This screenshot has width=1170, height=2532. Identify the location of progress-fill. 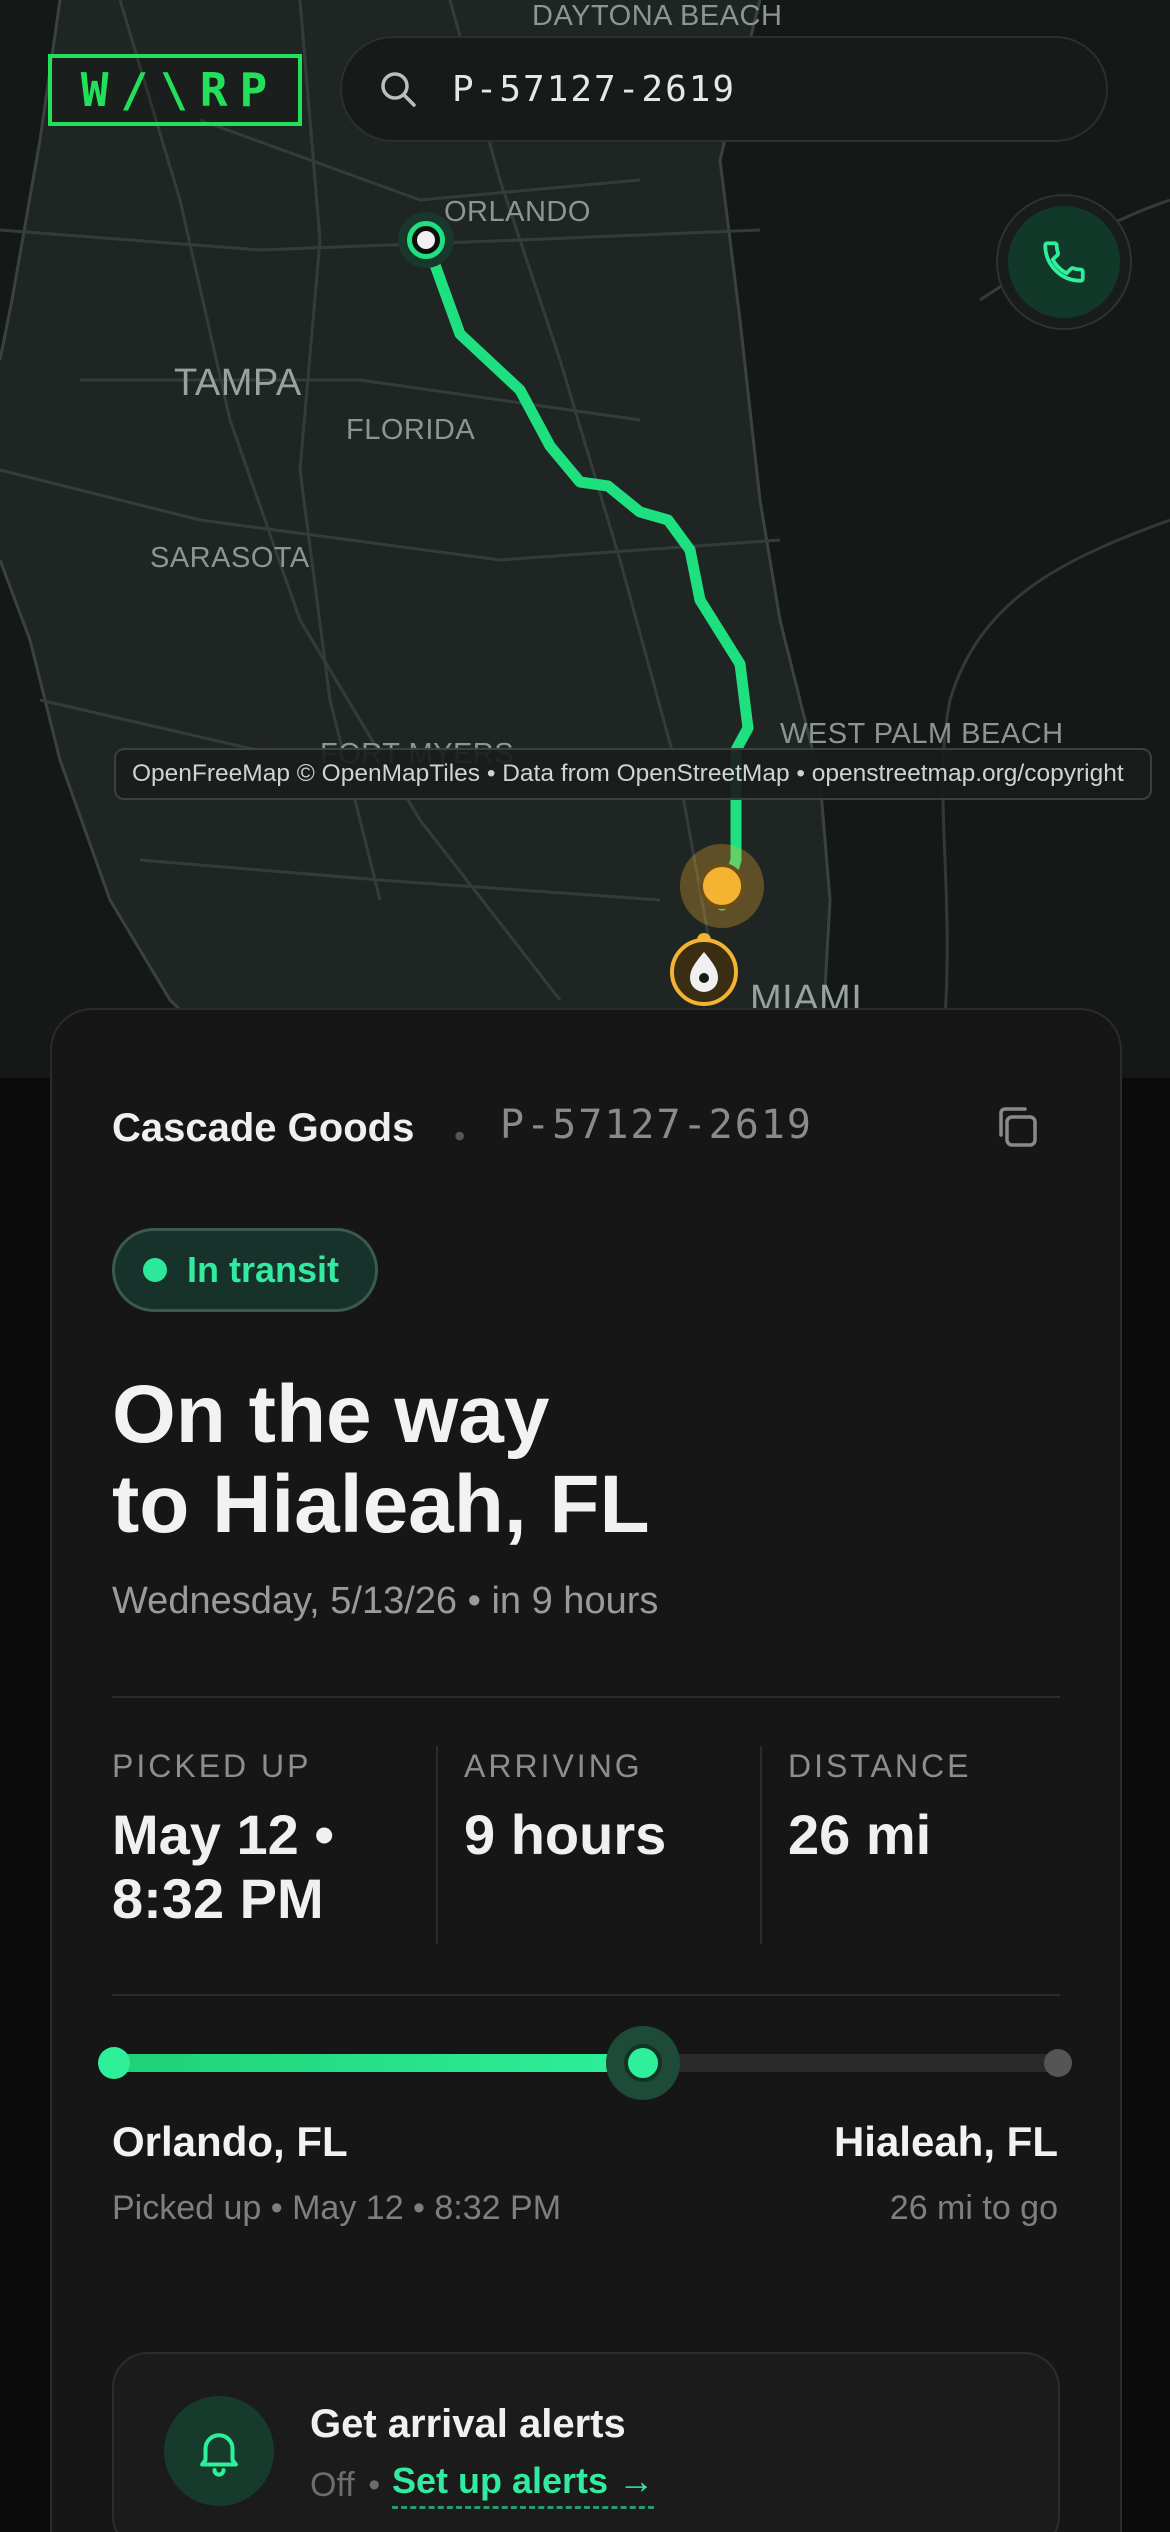
(377, 2063).